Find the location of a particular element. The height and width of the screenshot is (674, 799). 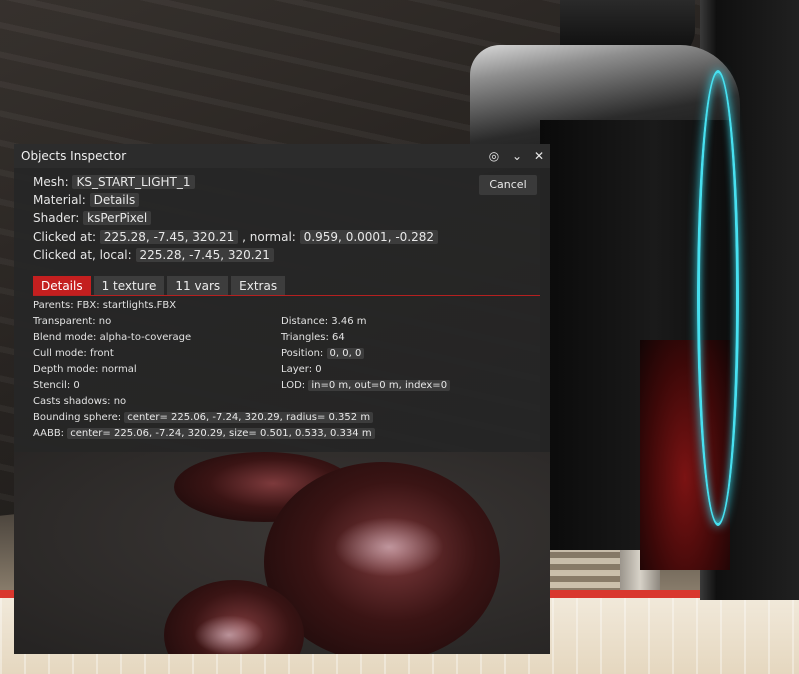

clicked-local-coords: 225.28, -7.45, 320.21 is located at coordinates (204, 255).